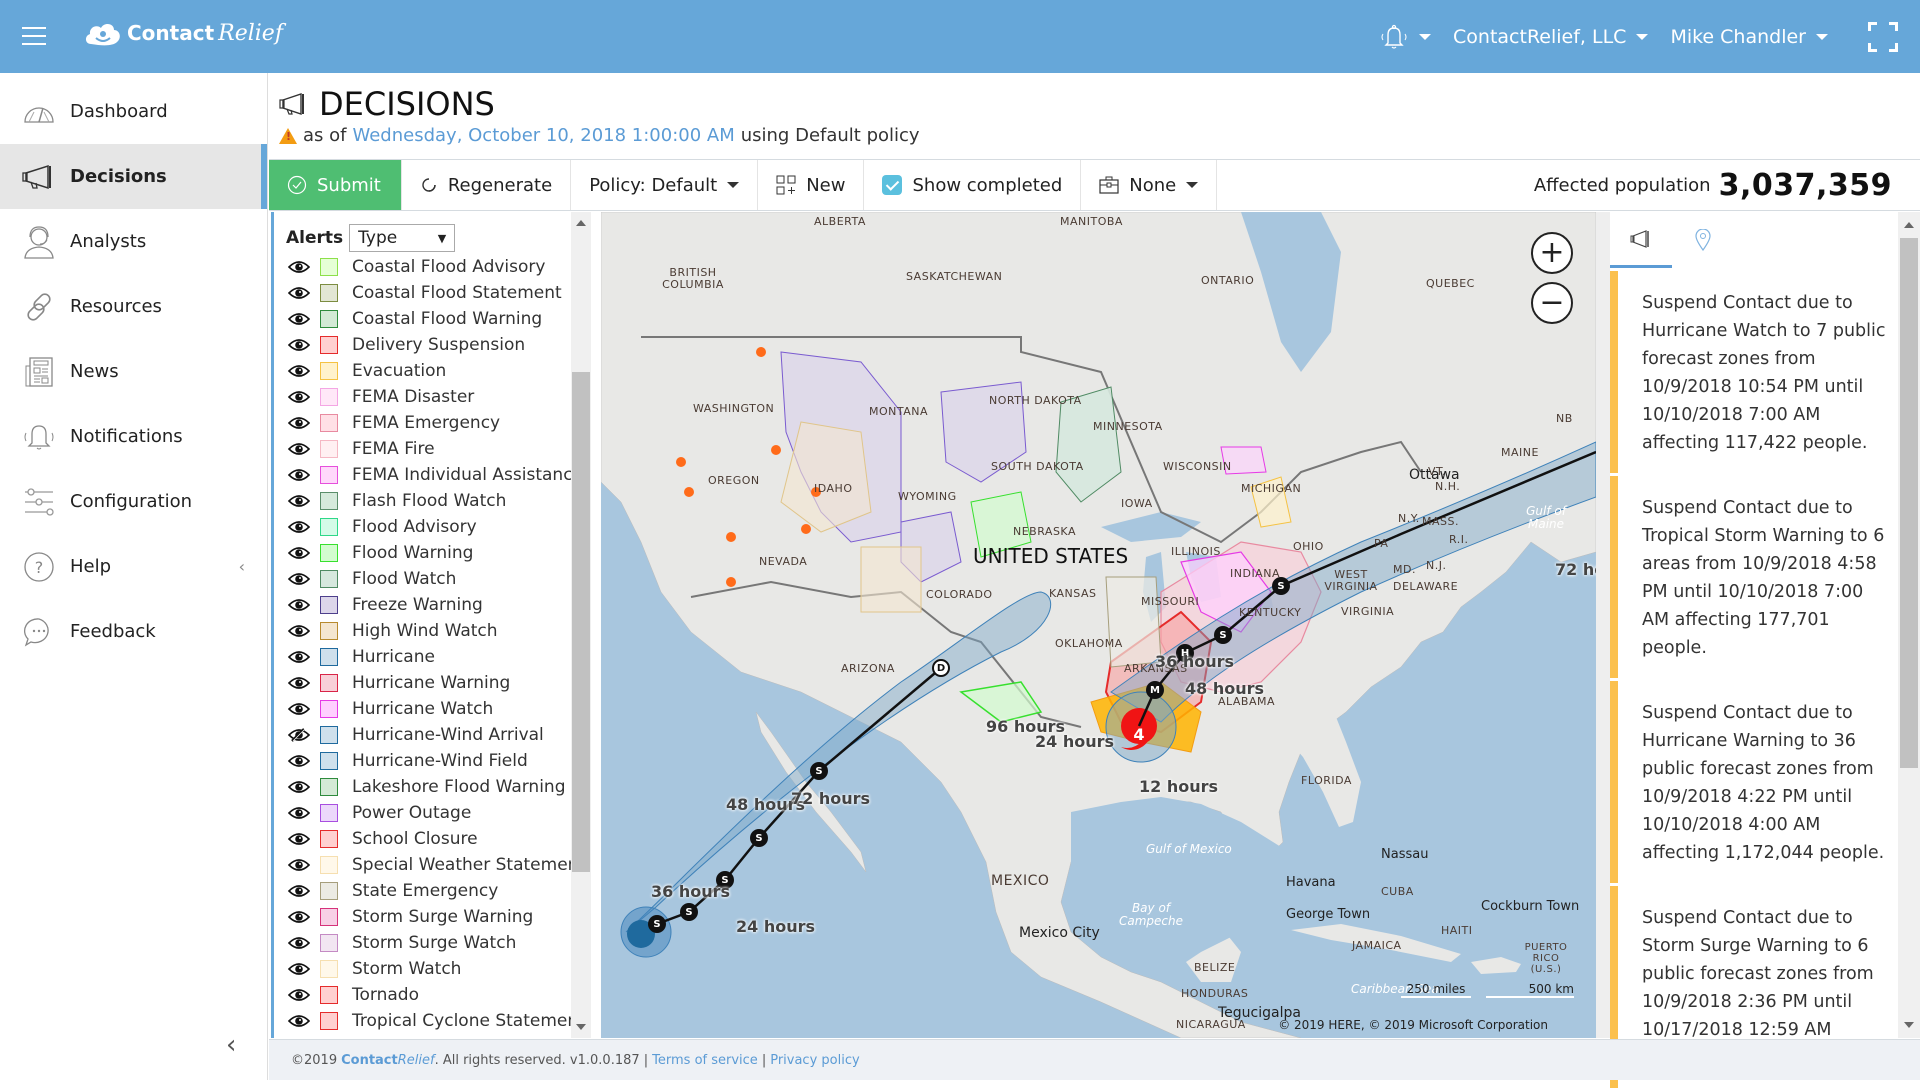 The width and height of the screenshot is (1920, 1088). What do you see at coordinates (402, 238) in the screenshot?
I see `alerts-group-select: Type ▼` at bounding box center [402, 238].